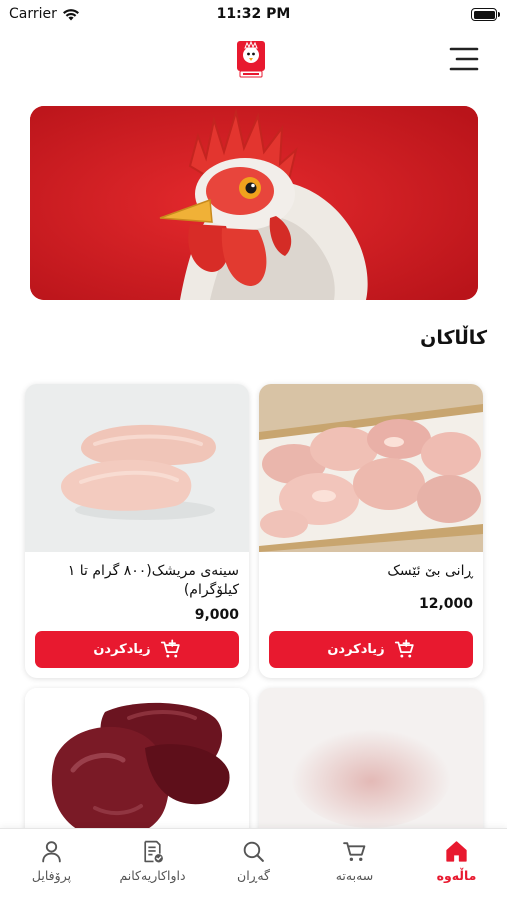 Image resolution: width=507 pixels, height=900 pixels. What do you see at coordinates (456, 851) in the screenshot?
I see `home-icon` at bounding box center [456, 851].